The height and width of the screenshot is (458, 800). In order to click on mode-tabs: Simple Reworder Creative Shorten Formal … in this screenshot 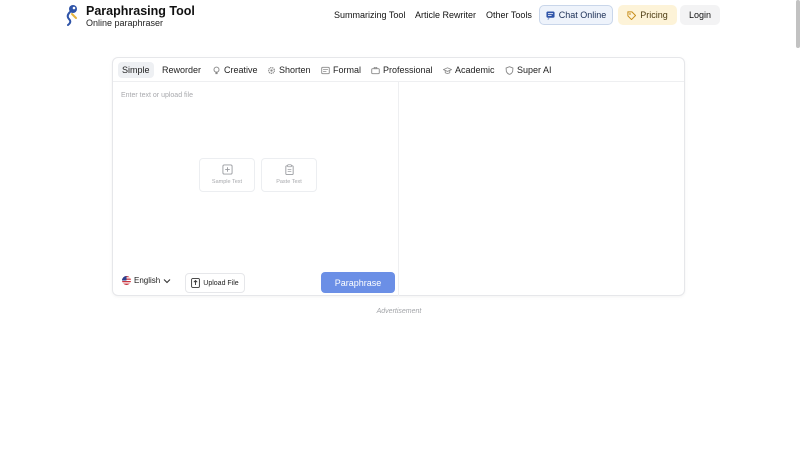, I will do `click(398, 70)`.